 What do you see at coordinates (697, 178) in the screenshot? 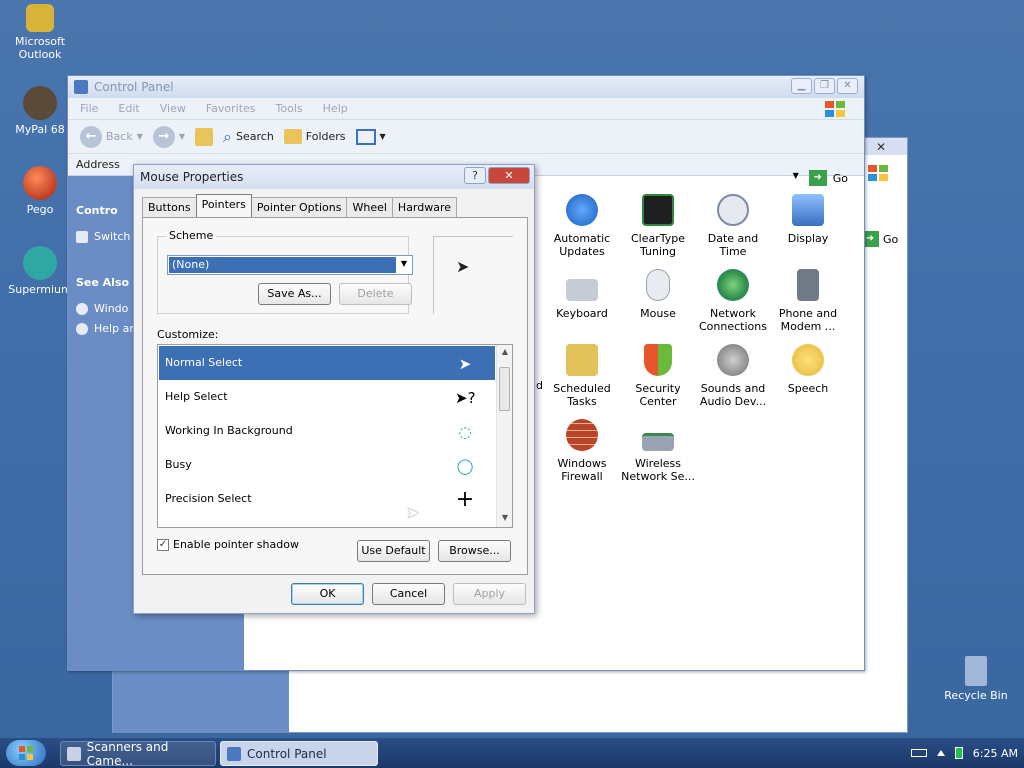
I see `address-field-end: ▼ ➜ Go` at bounding box center [697, 178].